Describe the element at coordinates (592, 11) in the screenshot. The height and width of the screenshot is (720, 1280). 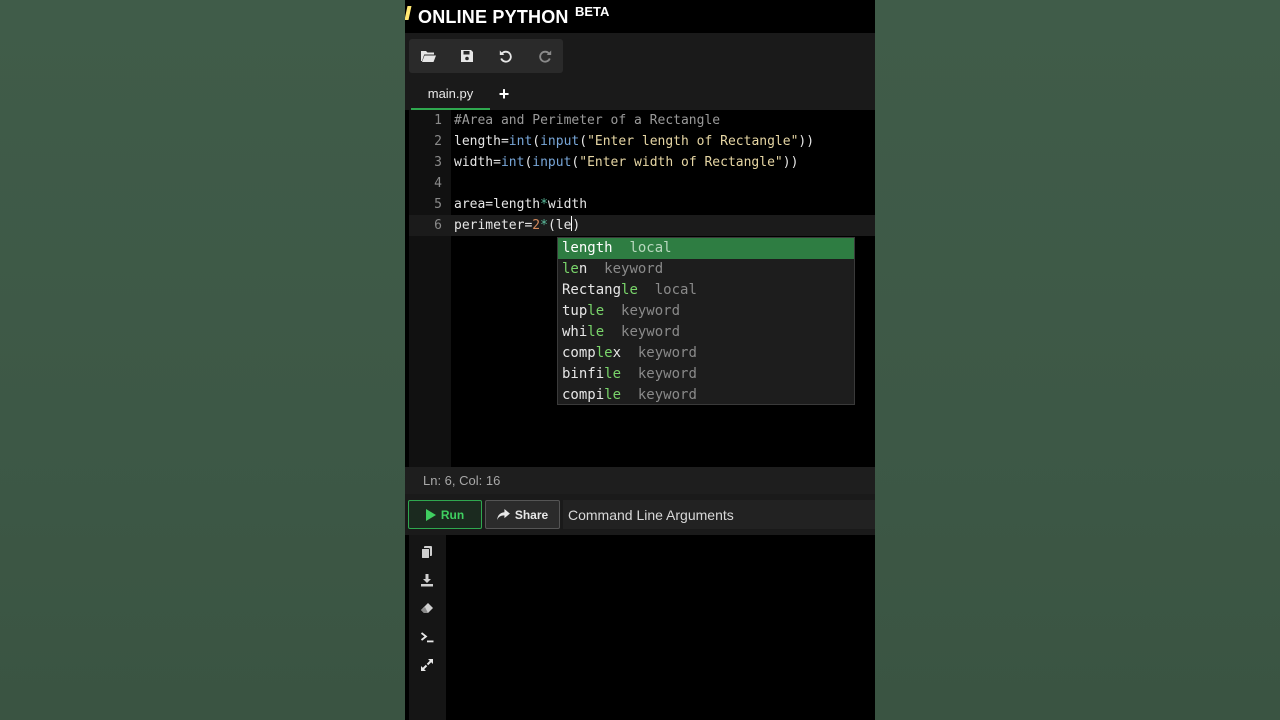
I see `beta-badge: BETA` at that location.